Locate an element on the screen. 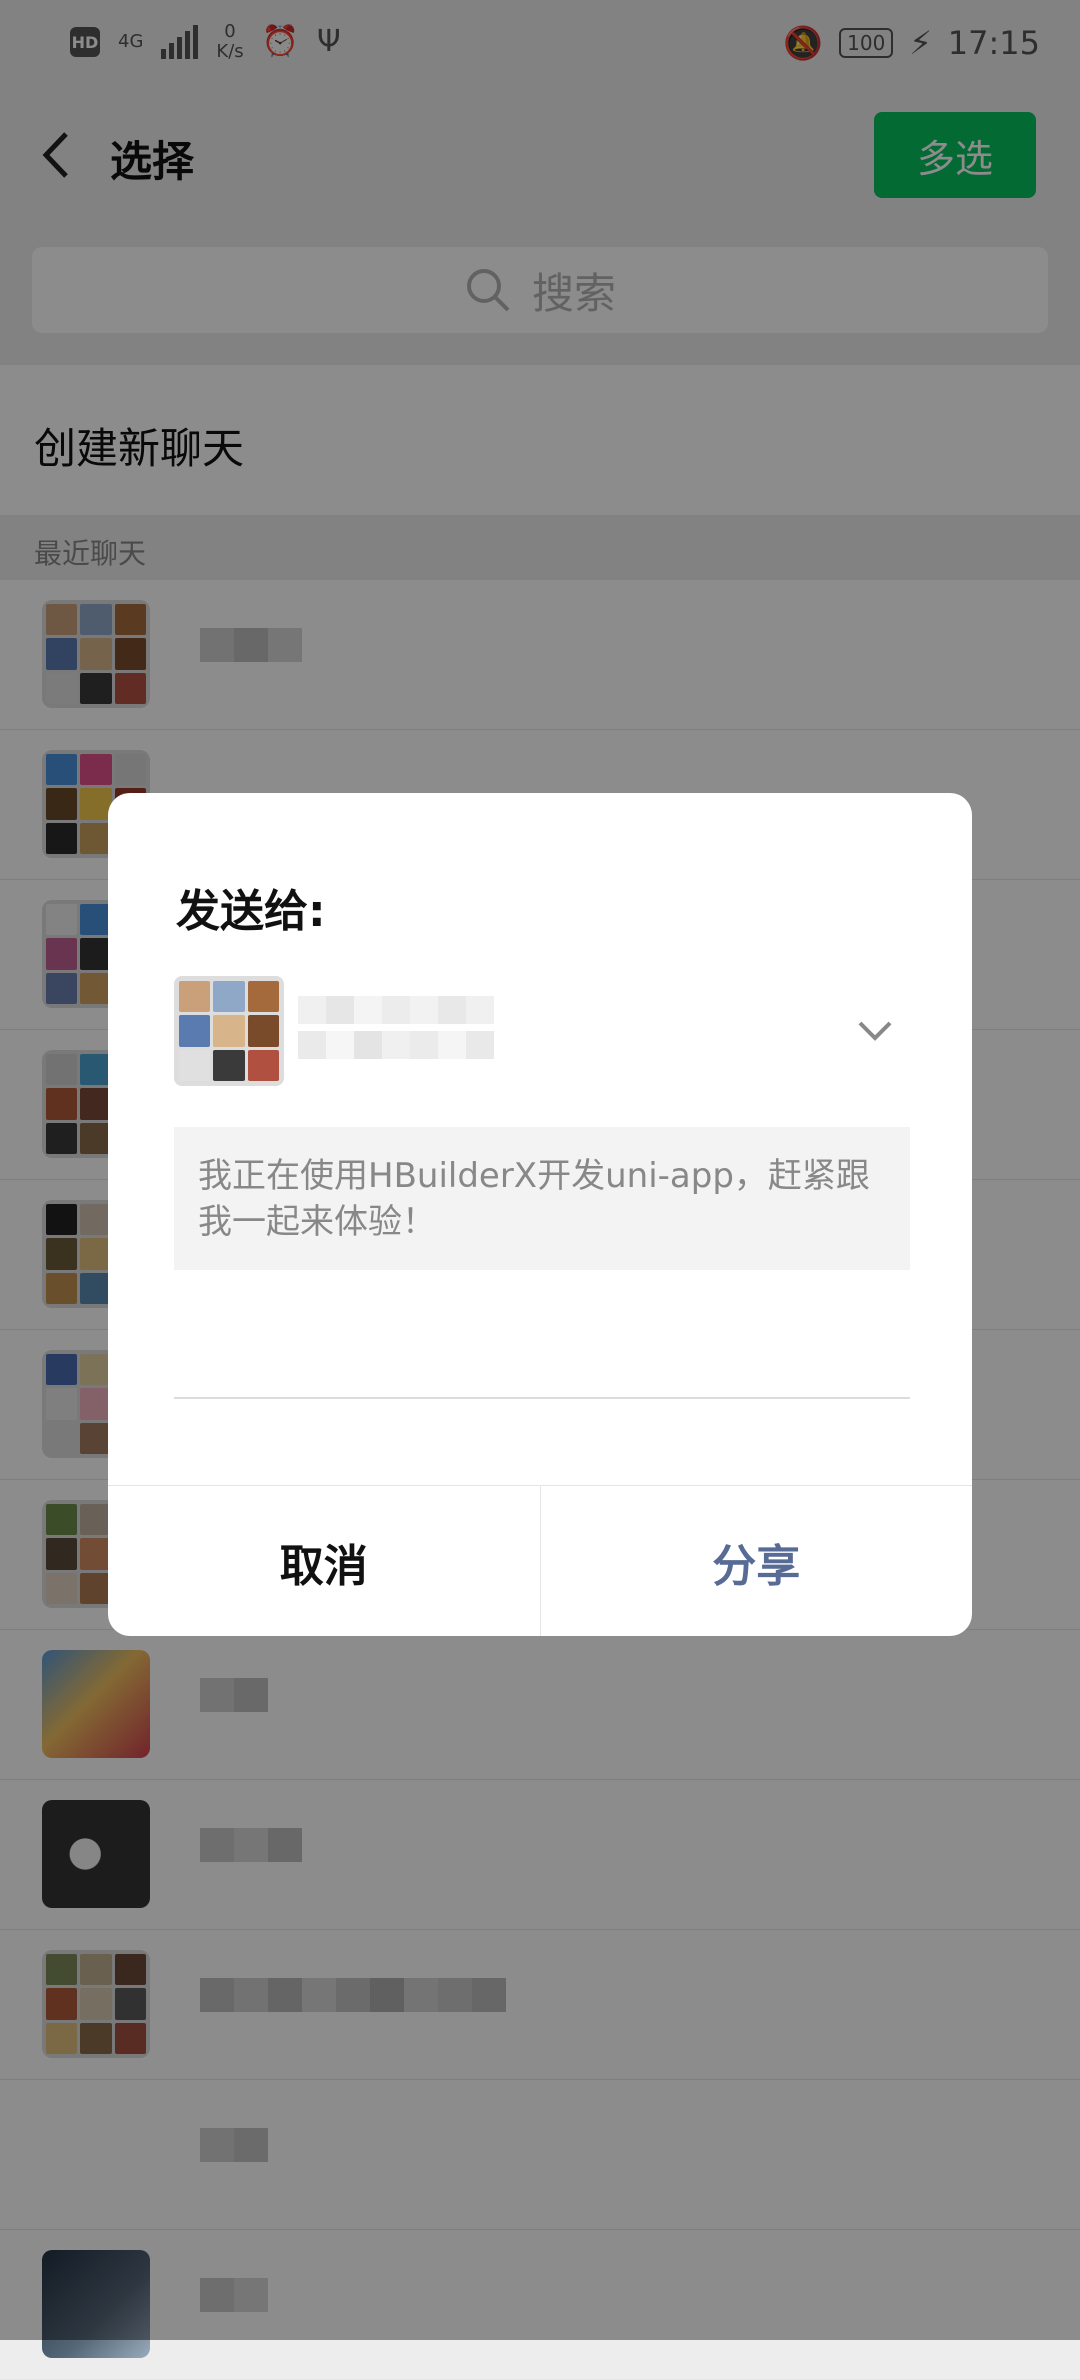 The height and width of the screenshot is (2380, 1080). cancel-button: 取消 is located at coordinates (324, 1561).